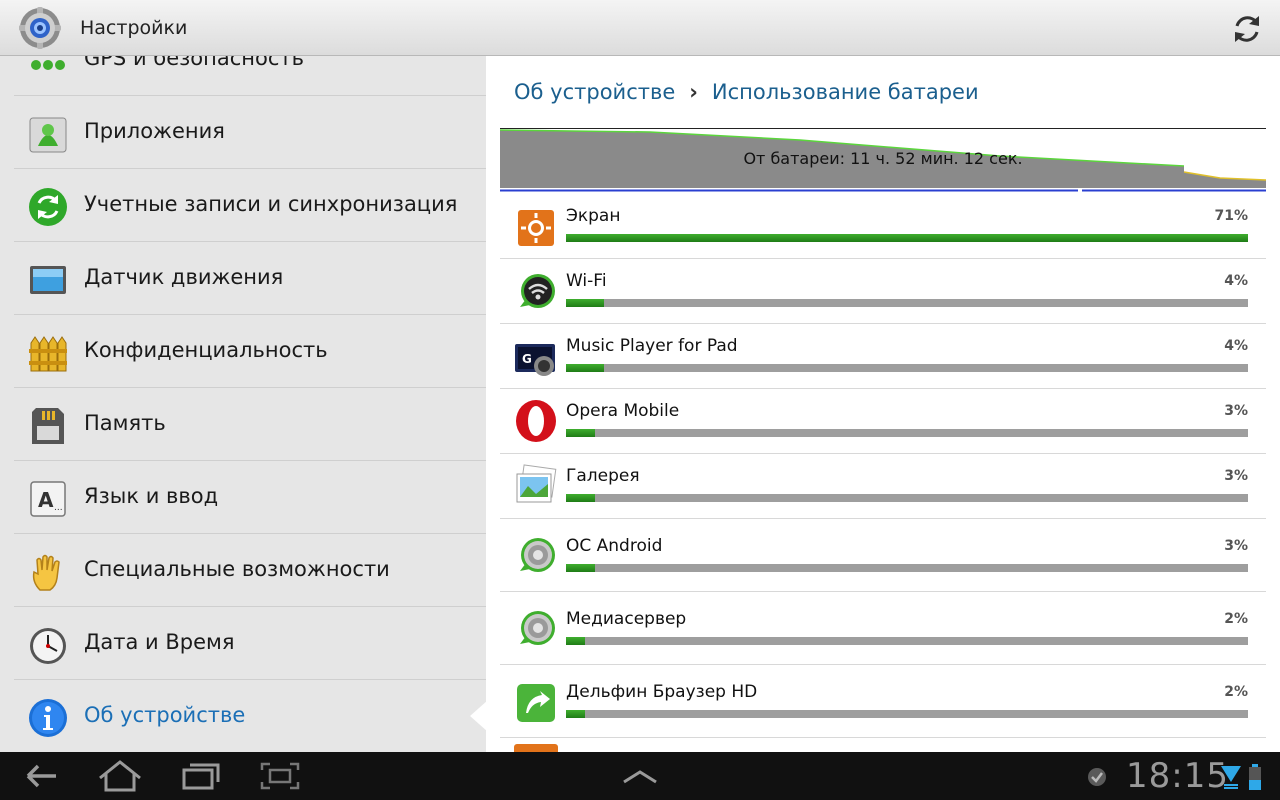 Image resolution: width=1280 pixels, height=800 pixels. Describe the element at coordinates (537, 555) in the screenshot. I see `android-os-icon` at that location.